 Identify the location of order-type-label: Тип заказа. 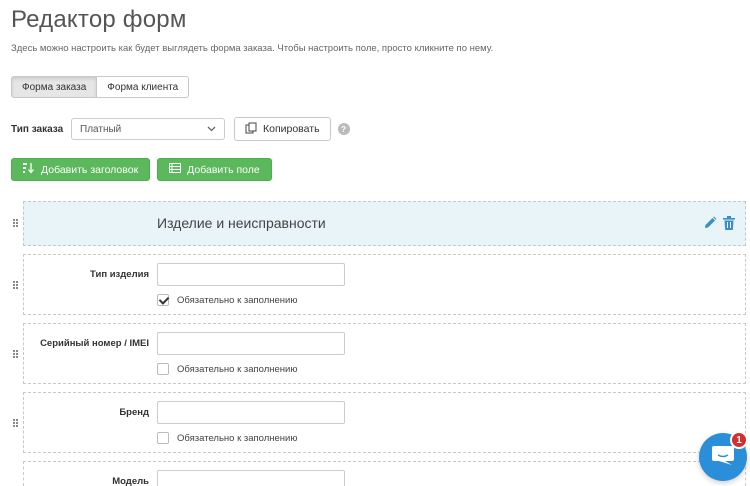
(37, 129).